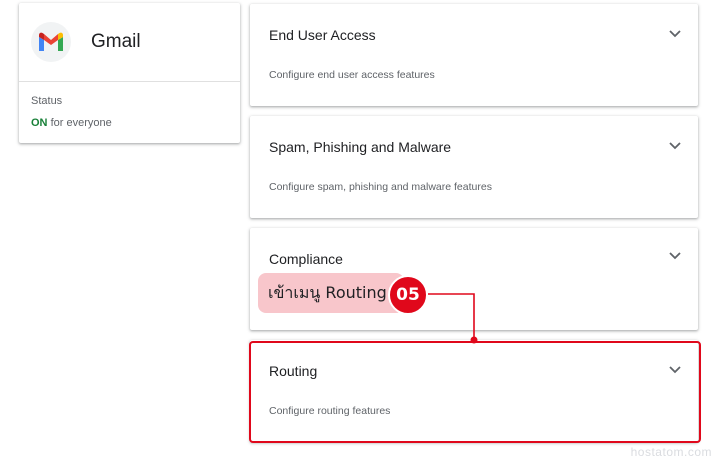 This screenshot has width=720, height=462. I want to click on step-badge: 05, so click(408, 295).